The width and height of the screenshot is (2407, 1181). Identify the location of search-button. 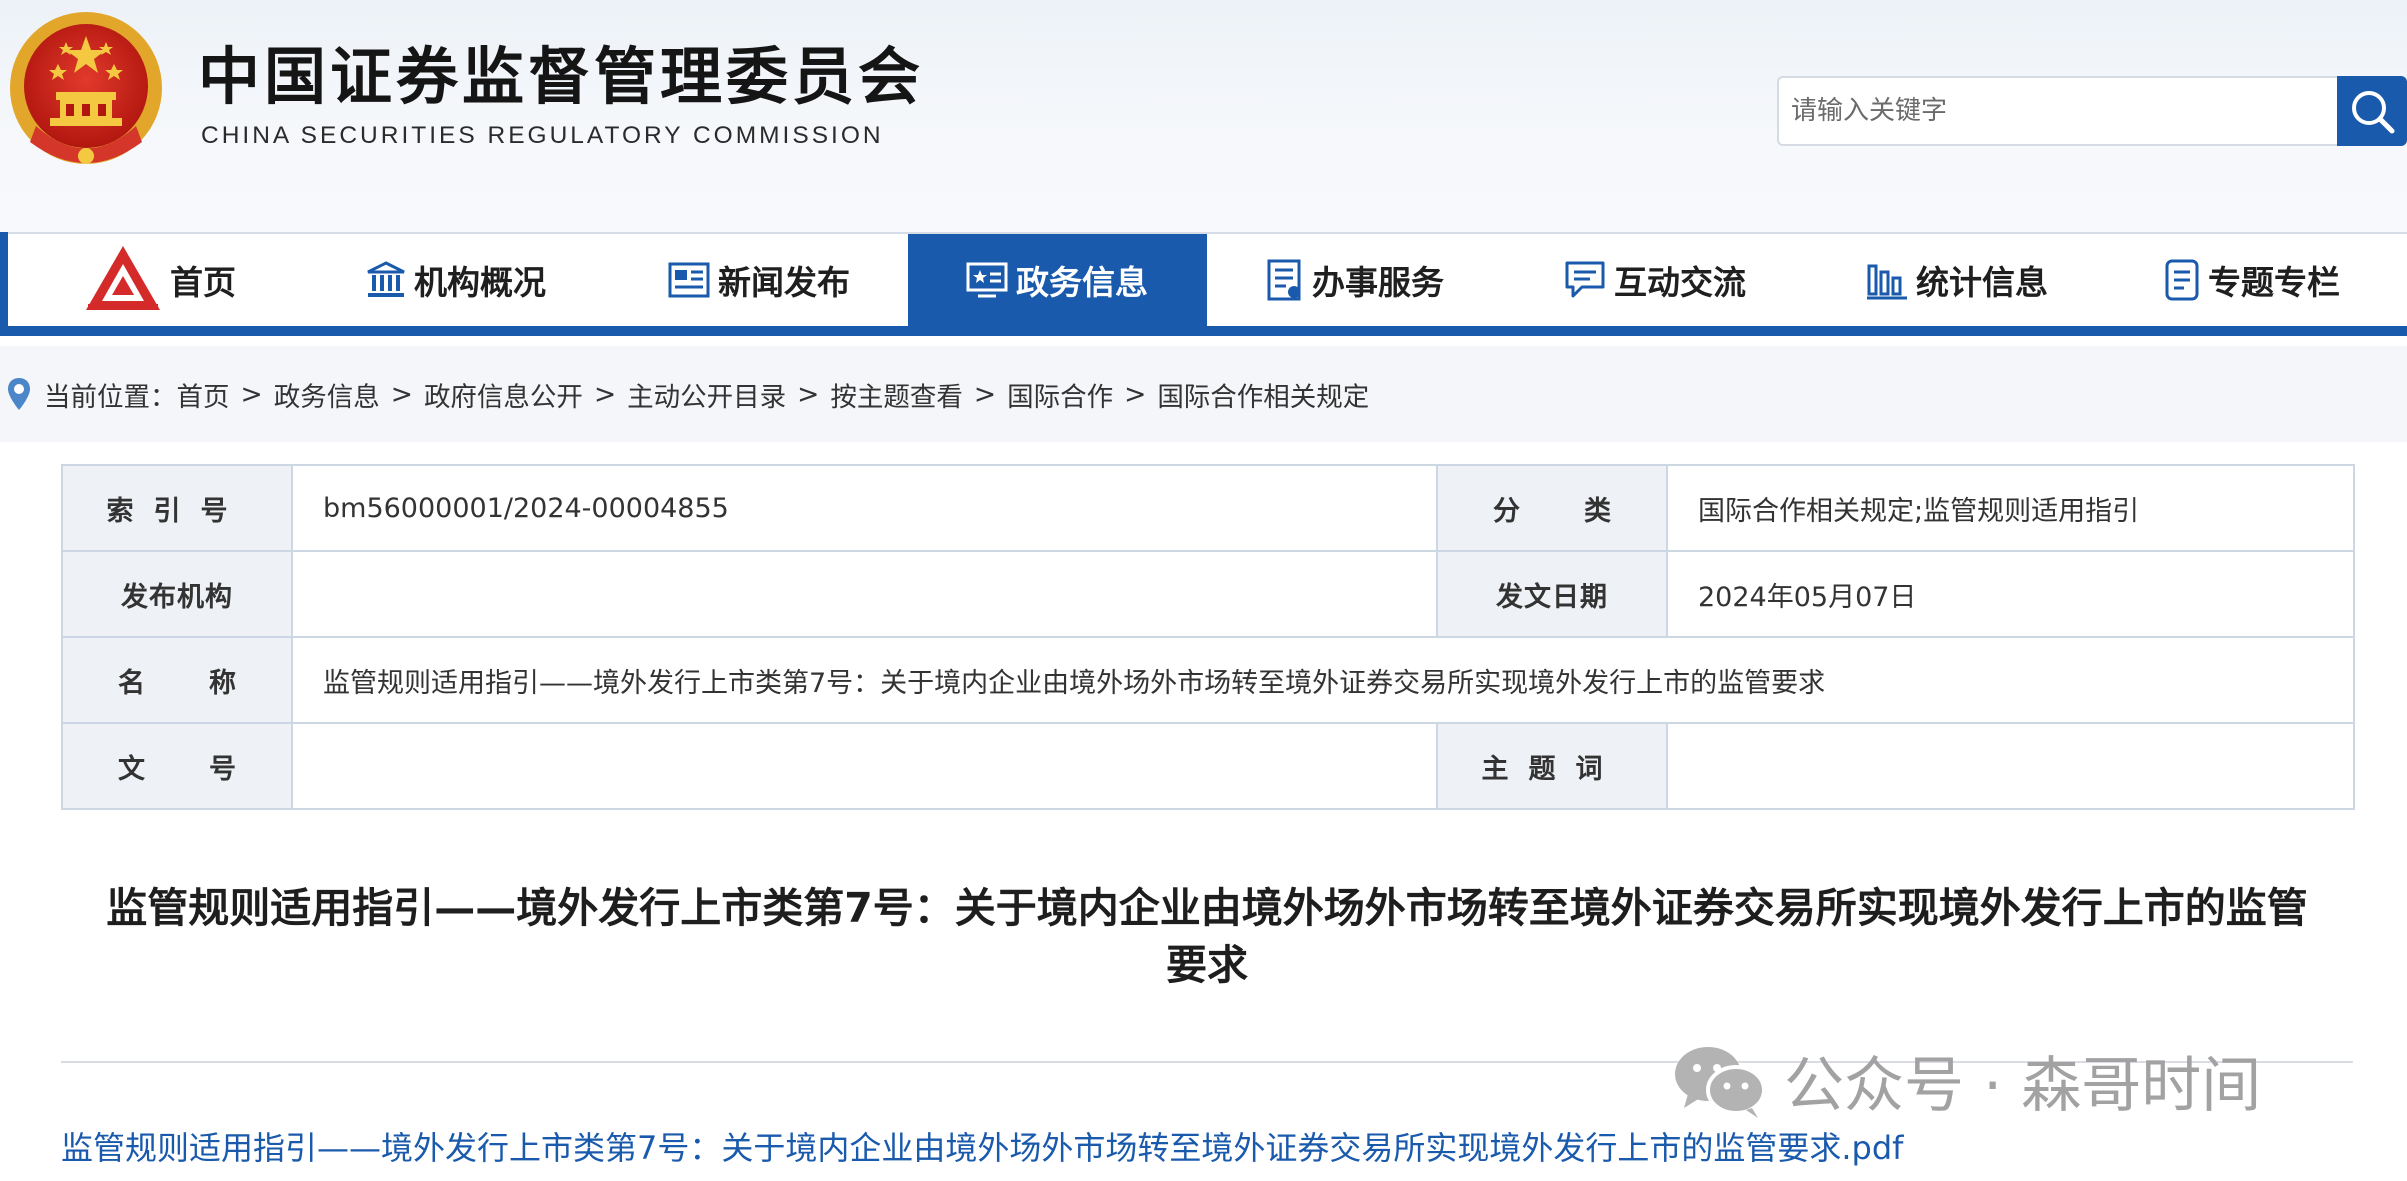
(2372, 111).